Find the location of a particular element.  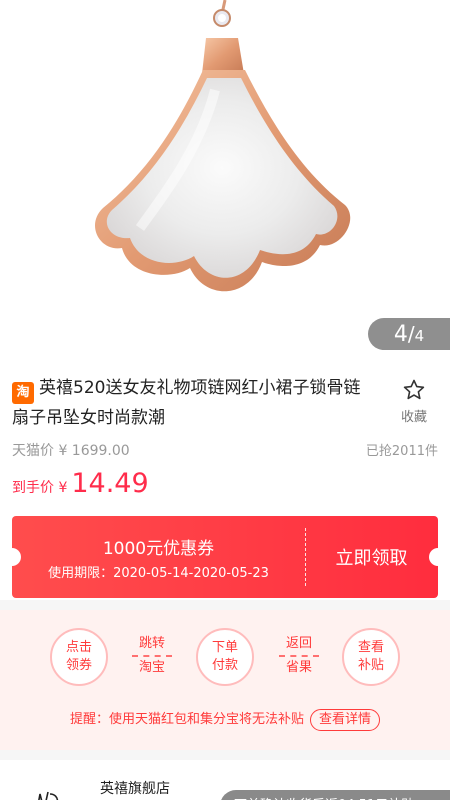

step-return: 返回 省果 is located at coordinates (299, 656).